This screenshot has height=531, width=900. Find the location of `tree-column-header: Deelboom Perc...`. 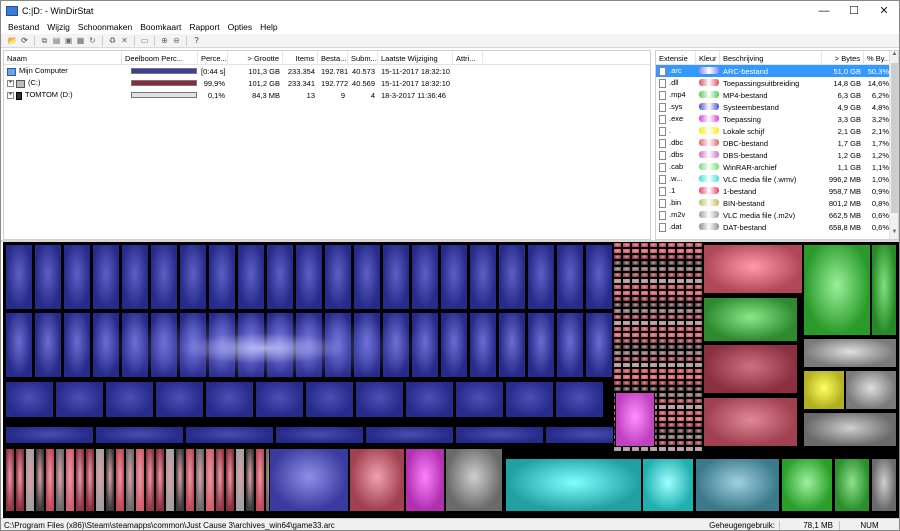

tree-column-header: Deelboom Perc... is located at coordinates (160, 57).